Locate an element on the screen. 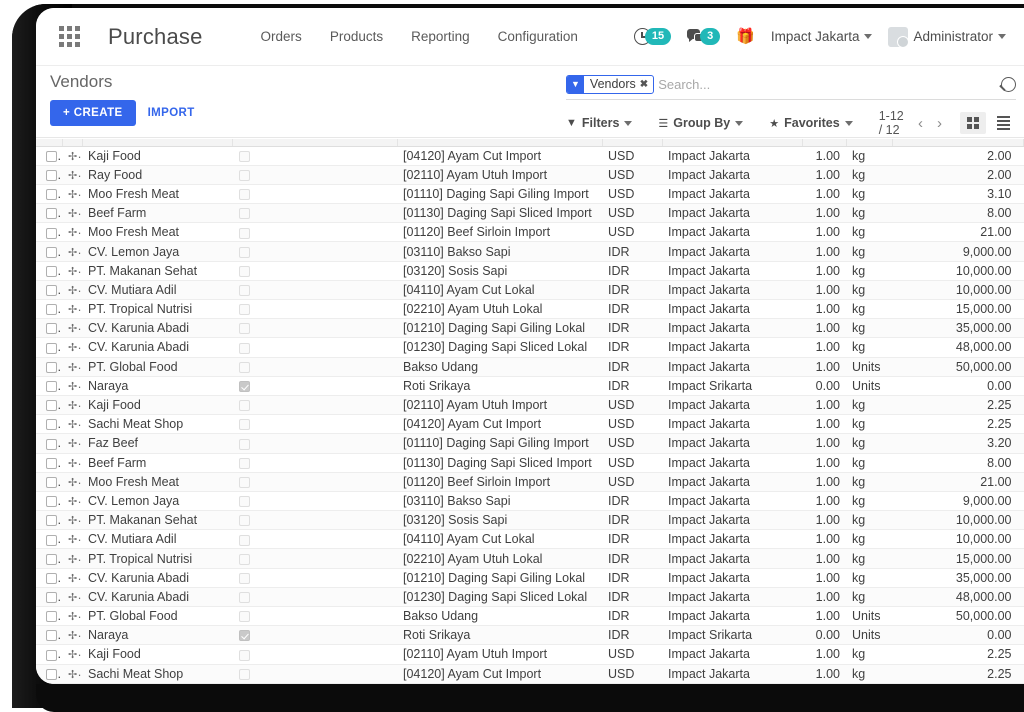 The image size is (1024, 712). remove-facet-icon: ✖ is located at coordinates (646, 84).